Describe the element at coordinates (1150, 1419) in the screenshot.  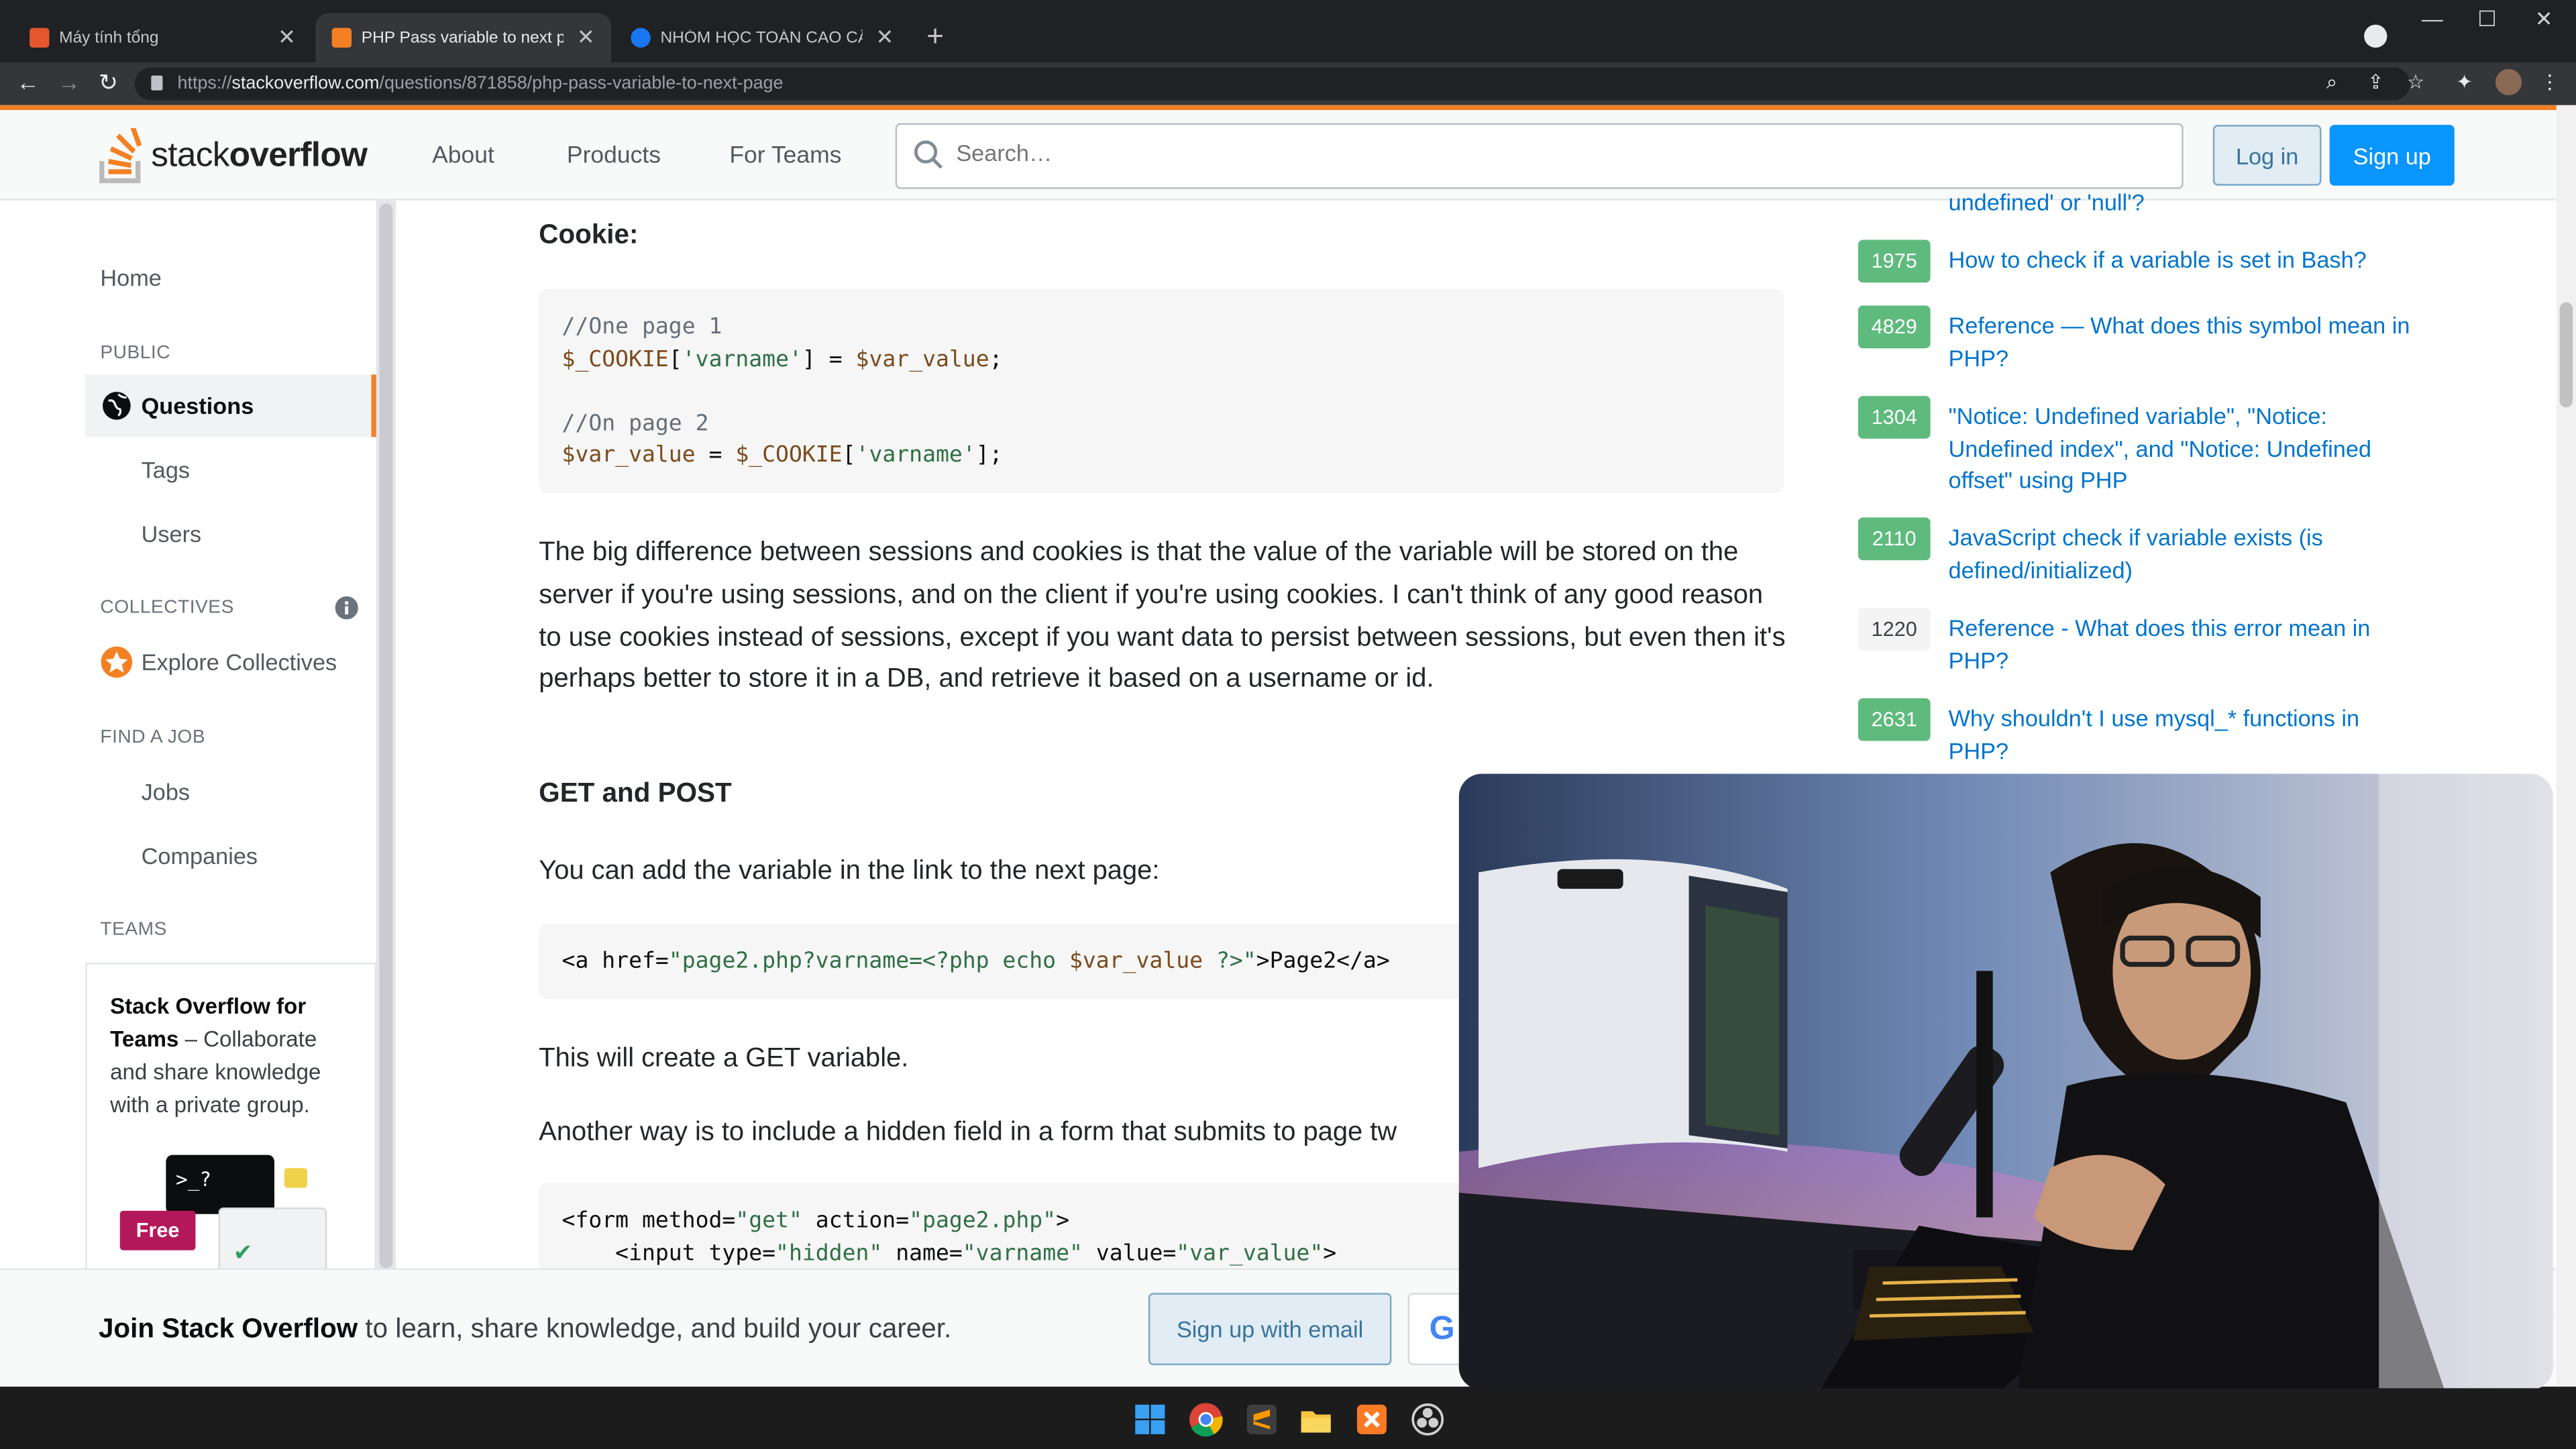
I see `windows-start-icon` at that location.